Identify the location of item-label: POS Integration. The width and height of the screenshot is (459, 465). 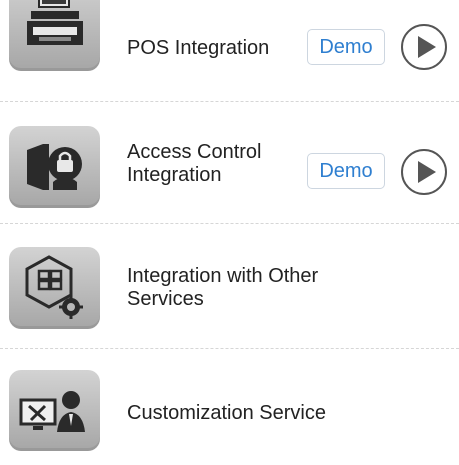
(198, 48).